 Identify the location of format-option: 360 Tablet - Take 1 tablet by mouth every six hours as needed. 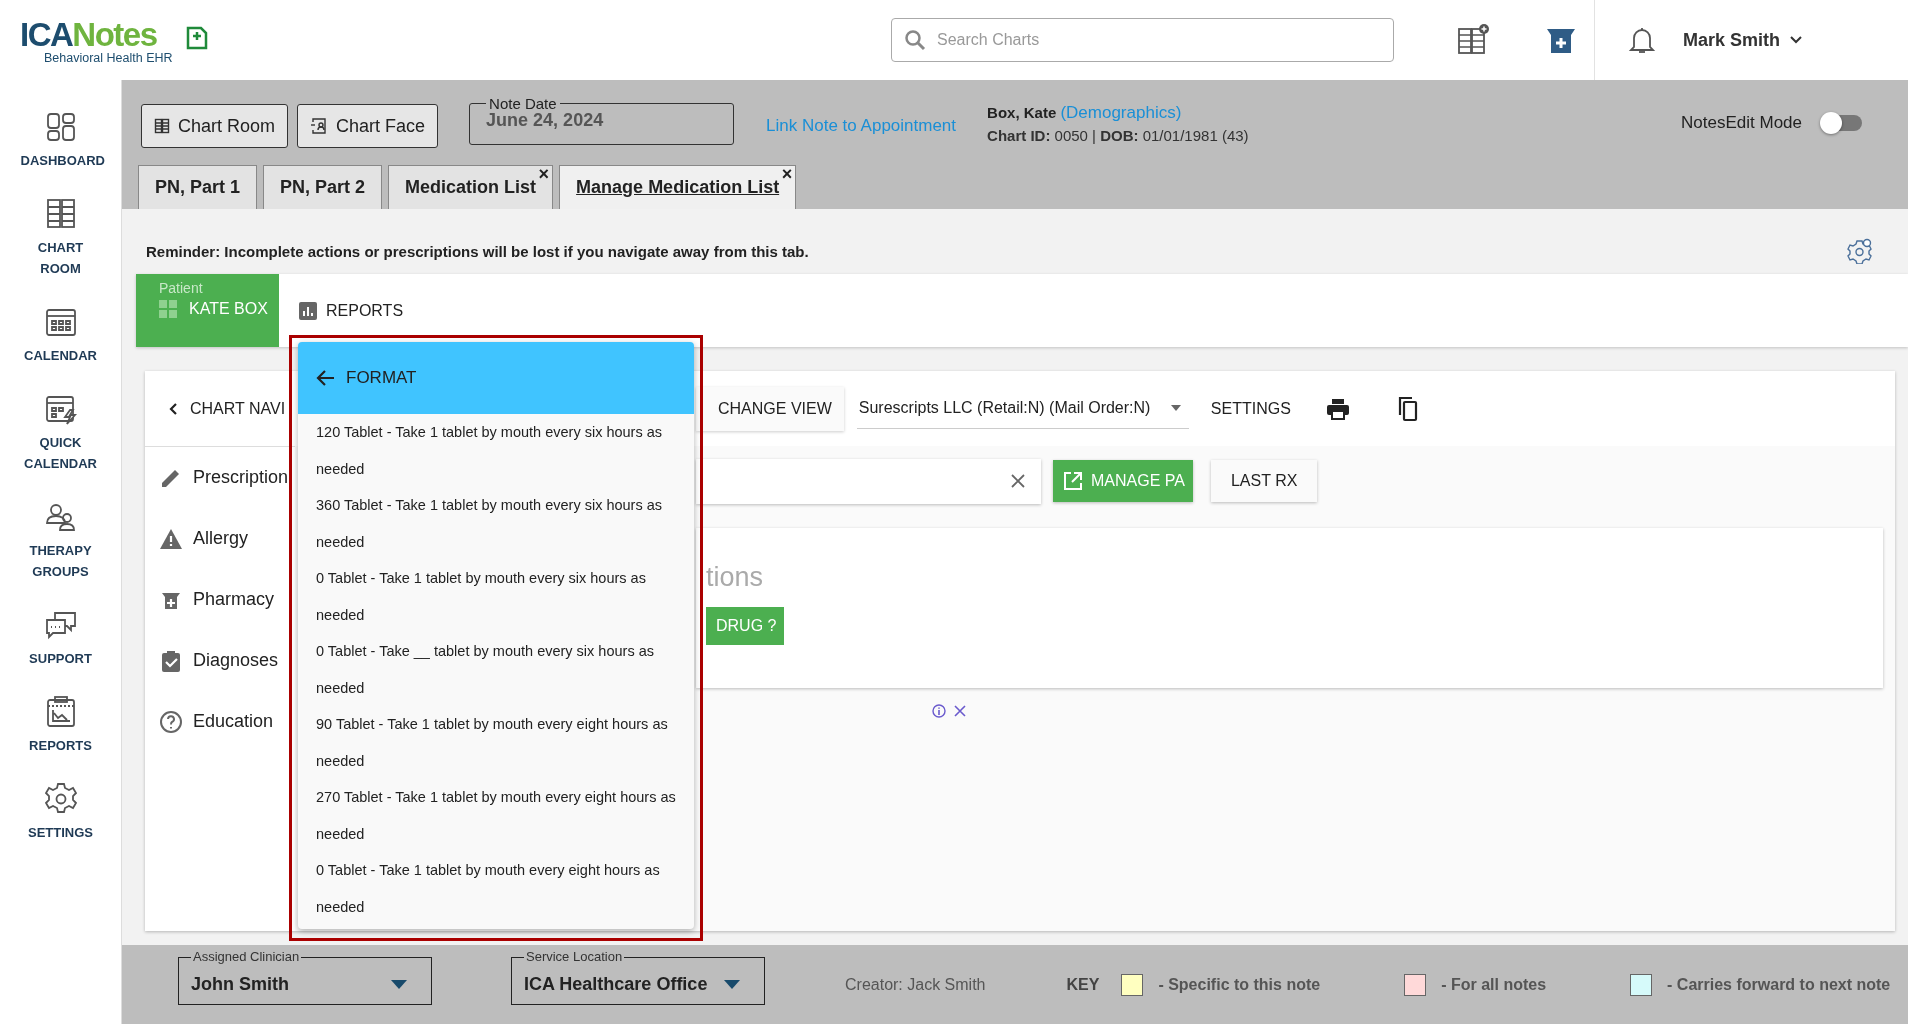
(496, 523).